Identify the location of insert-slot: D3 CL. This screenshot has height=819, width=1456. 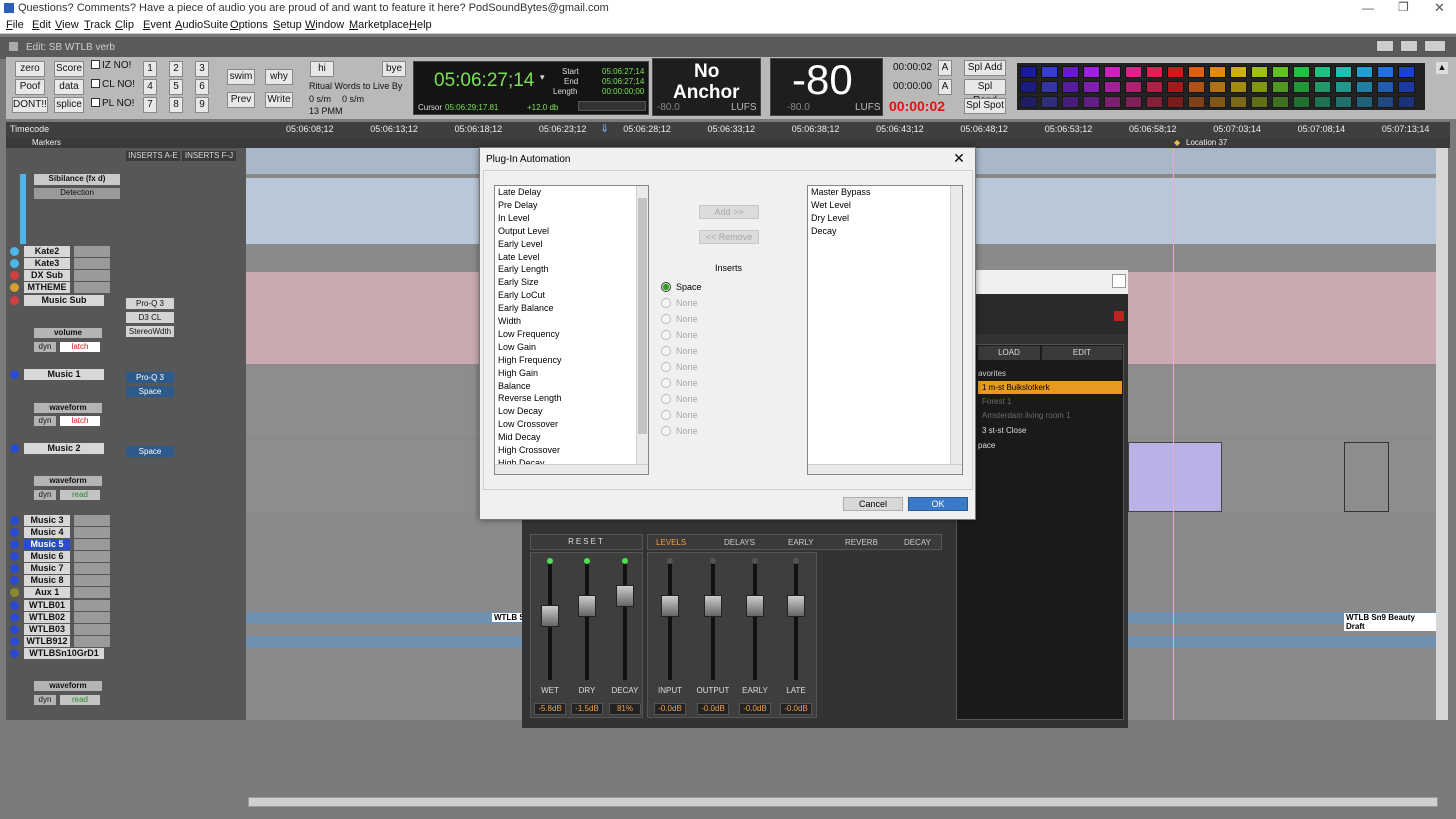
(150, 317).